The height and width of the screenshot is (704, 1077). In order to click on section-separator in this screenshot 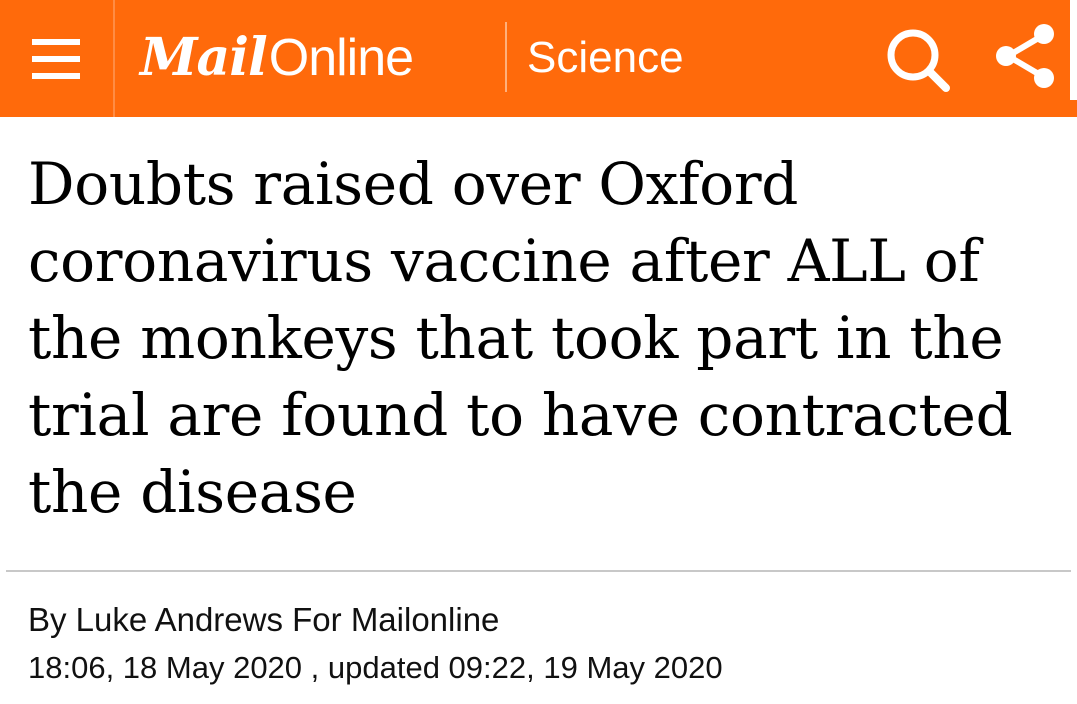, I will do `click(506, 57)`.